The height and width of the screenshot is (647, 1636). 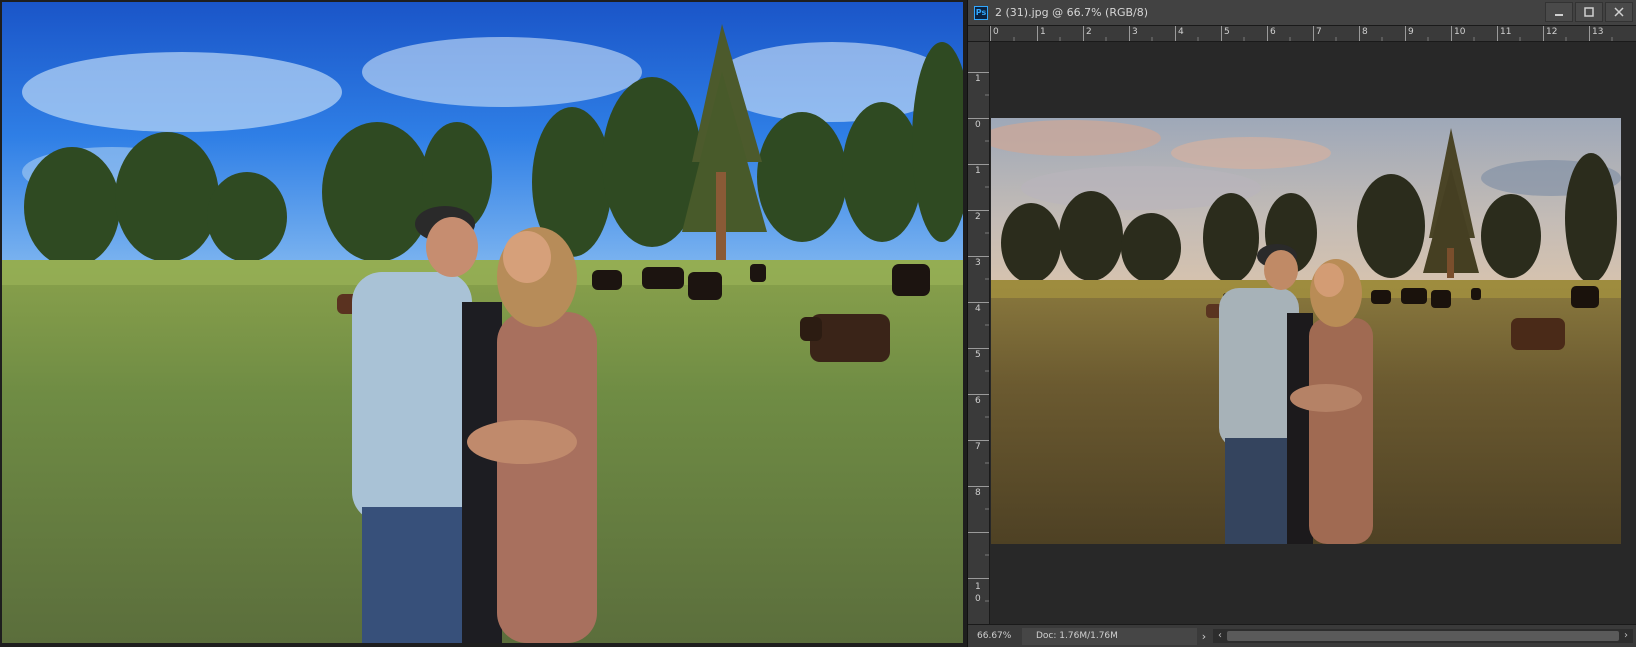 I want to click on ruler-v-label: 7, so click(x=978, y=447).